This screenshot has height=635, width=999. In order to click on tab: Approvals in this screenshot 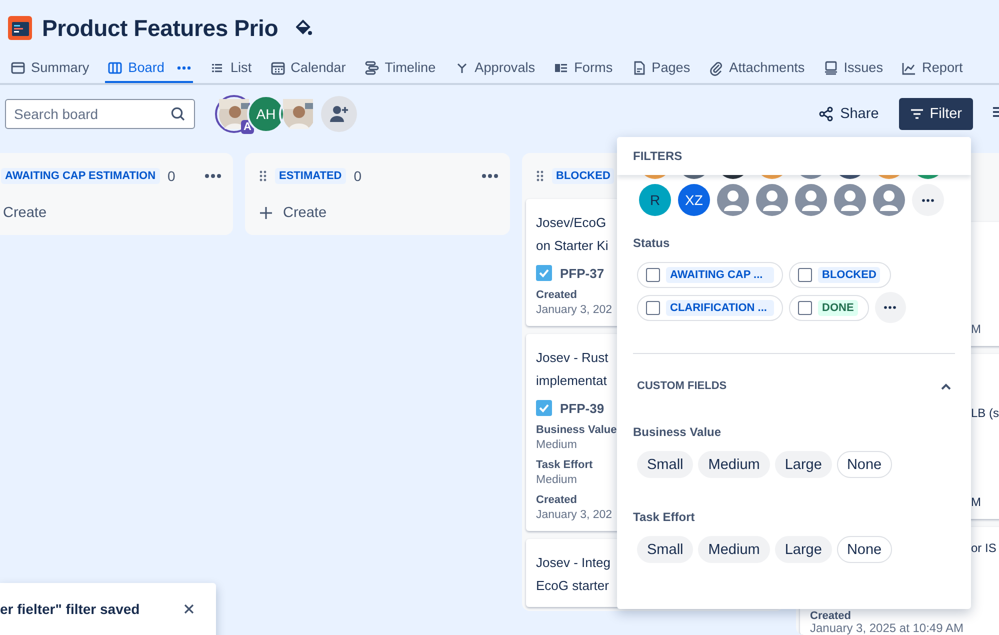, I will do `click(495, 68)`.